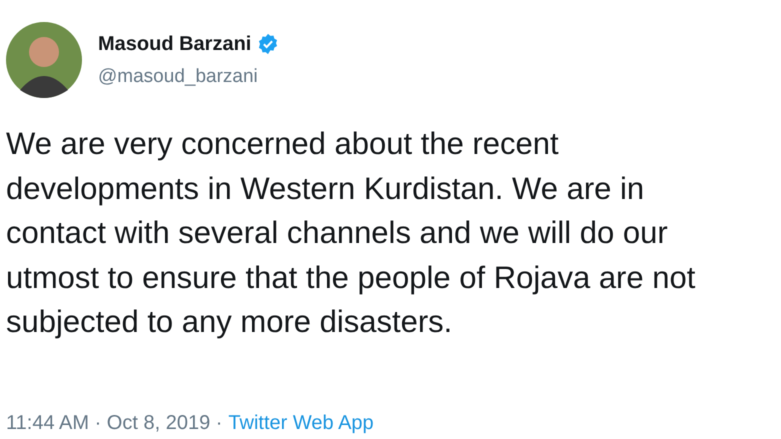 Image resolution: width=781 pixels, height=439 pixels. I want to click on timestamp: 11:44 AM · Oct 8, 2019 ·, so click(114, 423).